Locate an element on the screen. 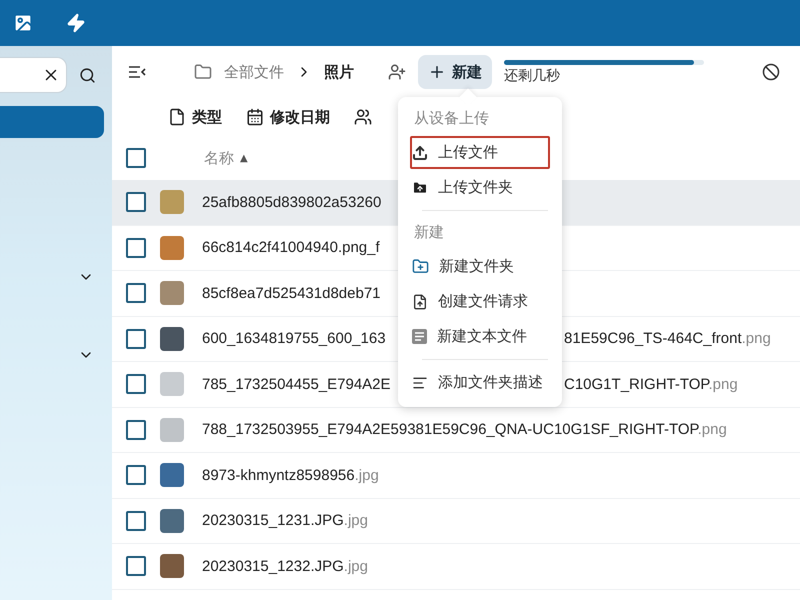  file-name: 25afb8805d839802a53260 is located at coordinates (292, 202).